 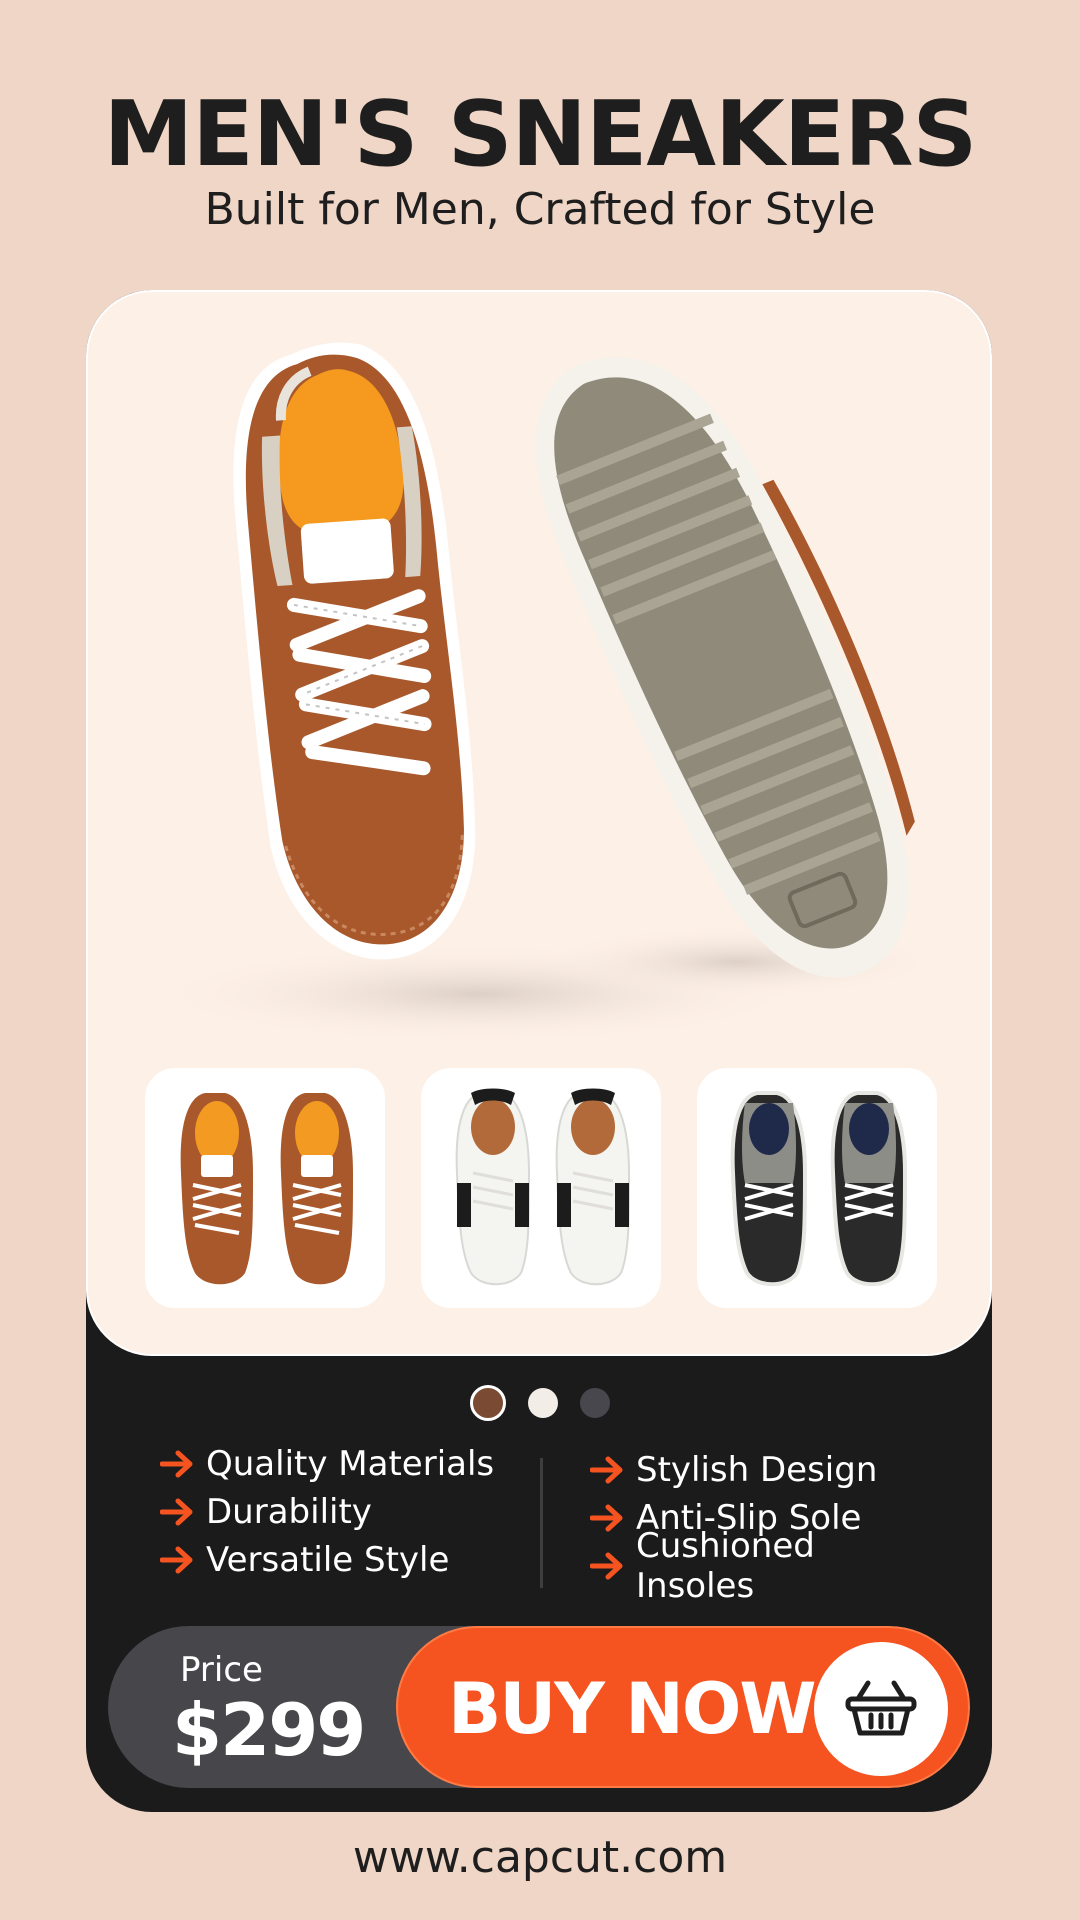 I want to click on basket-button, so click(x=881, y=1709).